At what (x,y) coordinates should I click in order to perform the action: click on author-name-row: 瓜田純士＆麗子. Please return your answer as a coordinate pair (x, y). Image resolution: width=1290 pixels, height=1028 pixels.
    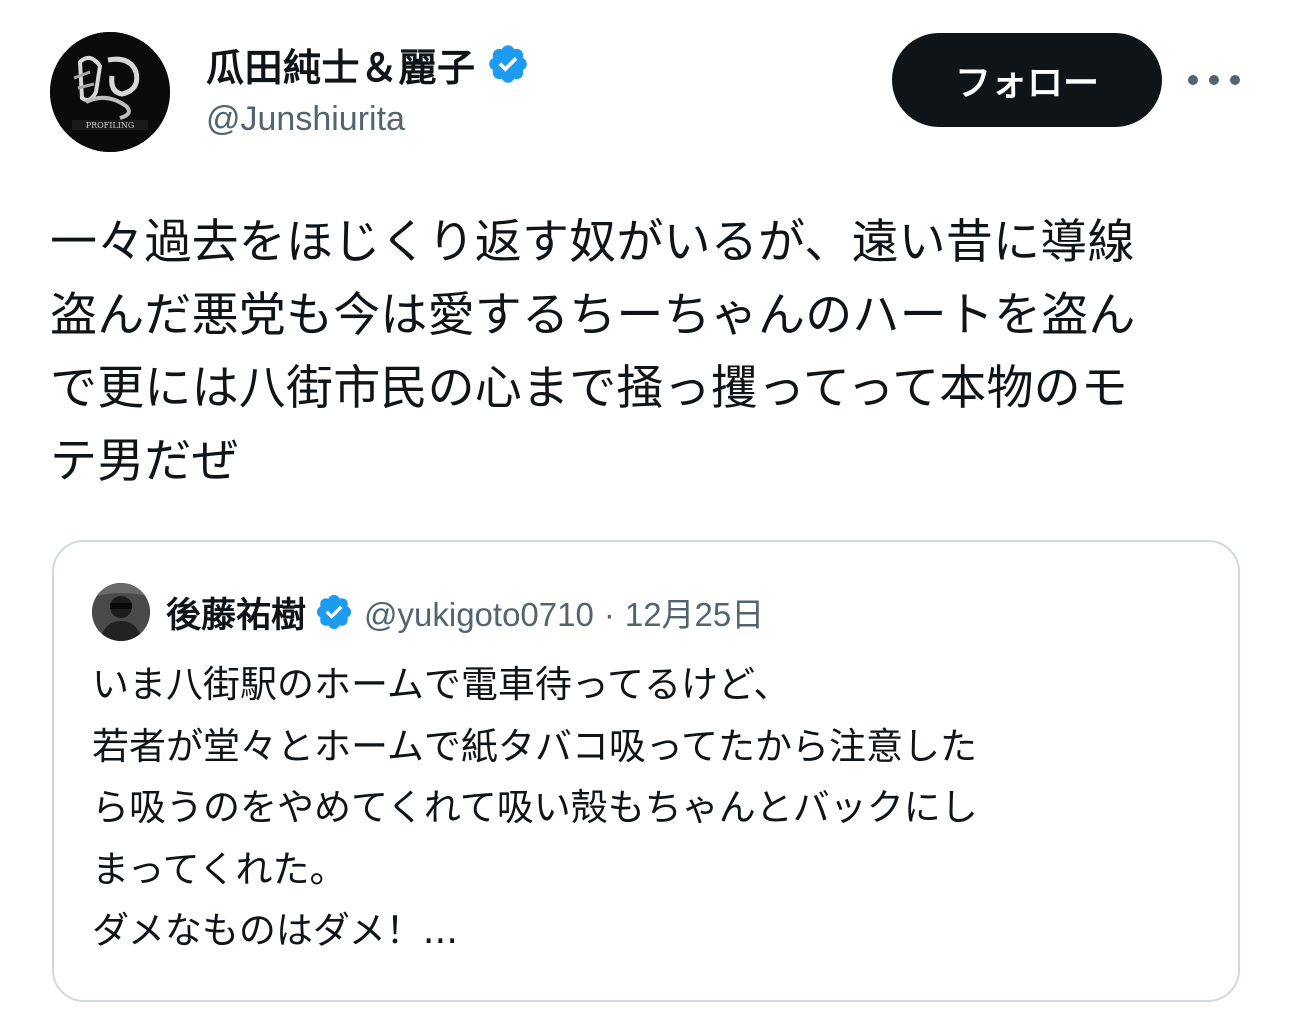
    Looking at the image, I should click on (368, 64).